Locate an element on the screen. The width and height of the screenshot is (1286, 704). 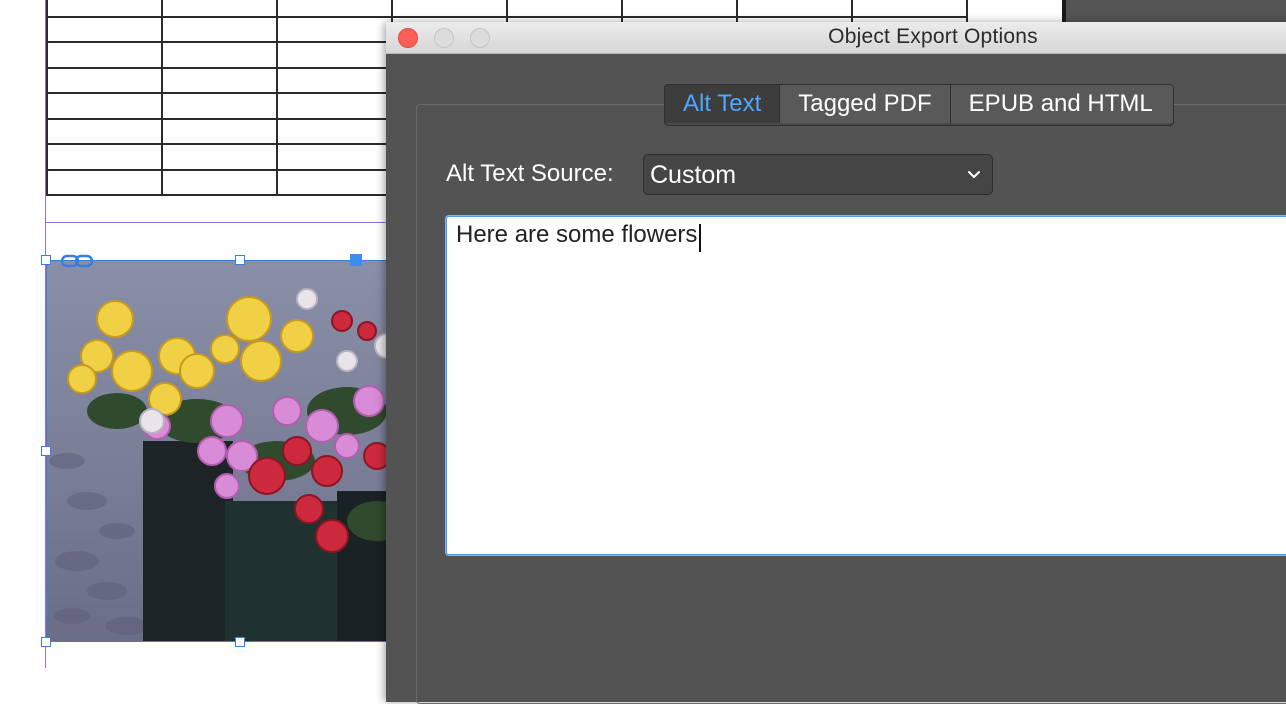
alt-text-source-dropdown: Custom is located at coordinates (818, 174).